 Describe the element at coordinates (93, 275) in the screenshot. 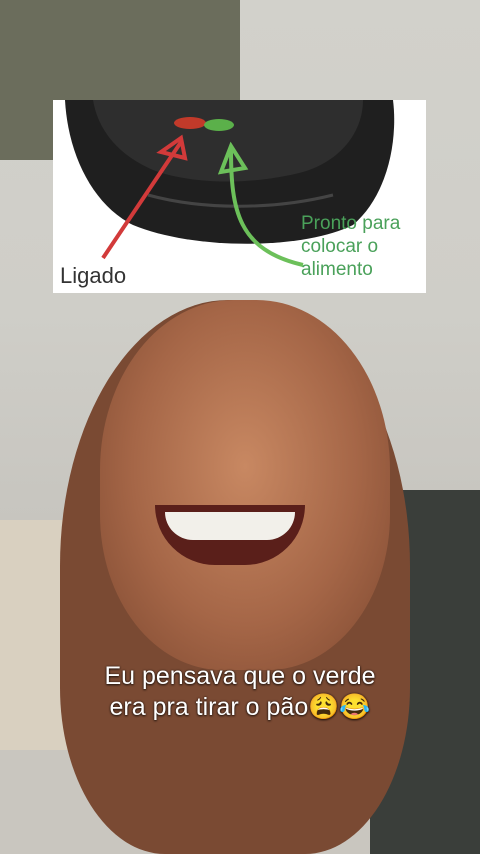

I see `label-ligado: Ligado` at that location.